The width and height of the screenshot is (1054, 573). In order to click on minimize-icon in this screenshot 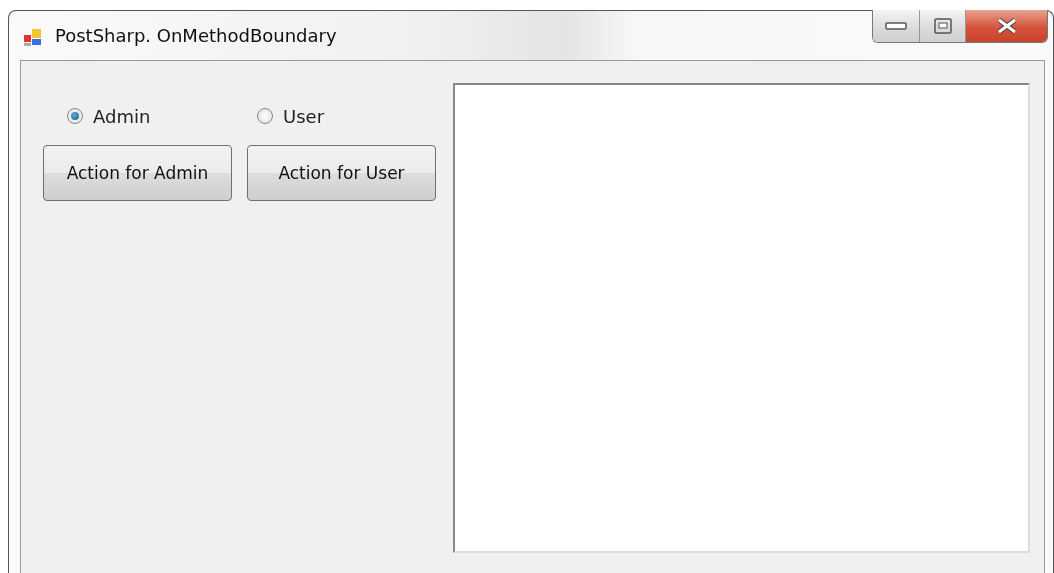, I will do `click(896, 26)`.